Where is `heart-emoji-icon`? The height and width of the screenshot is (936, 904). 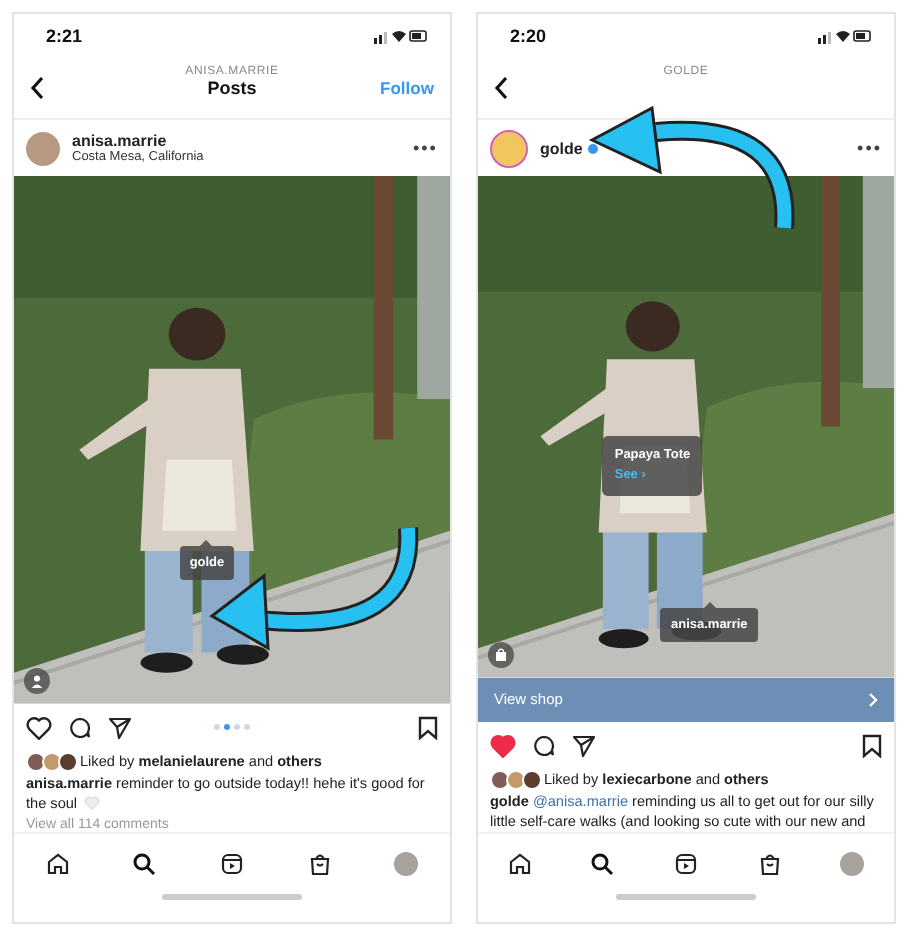 heart-emoji-icon is located at coordinates (91, 802).